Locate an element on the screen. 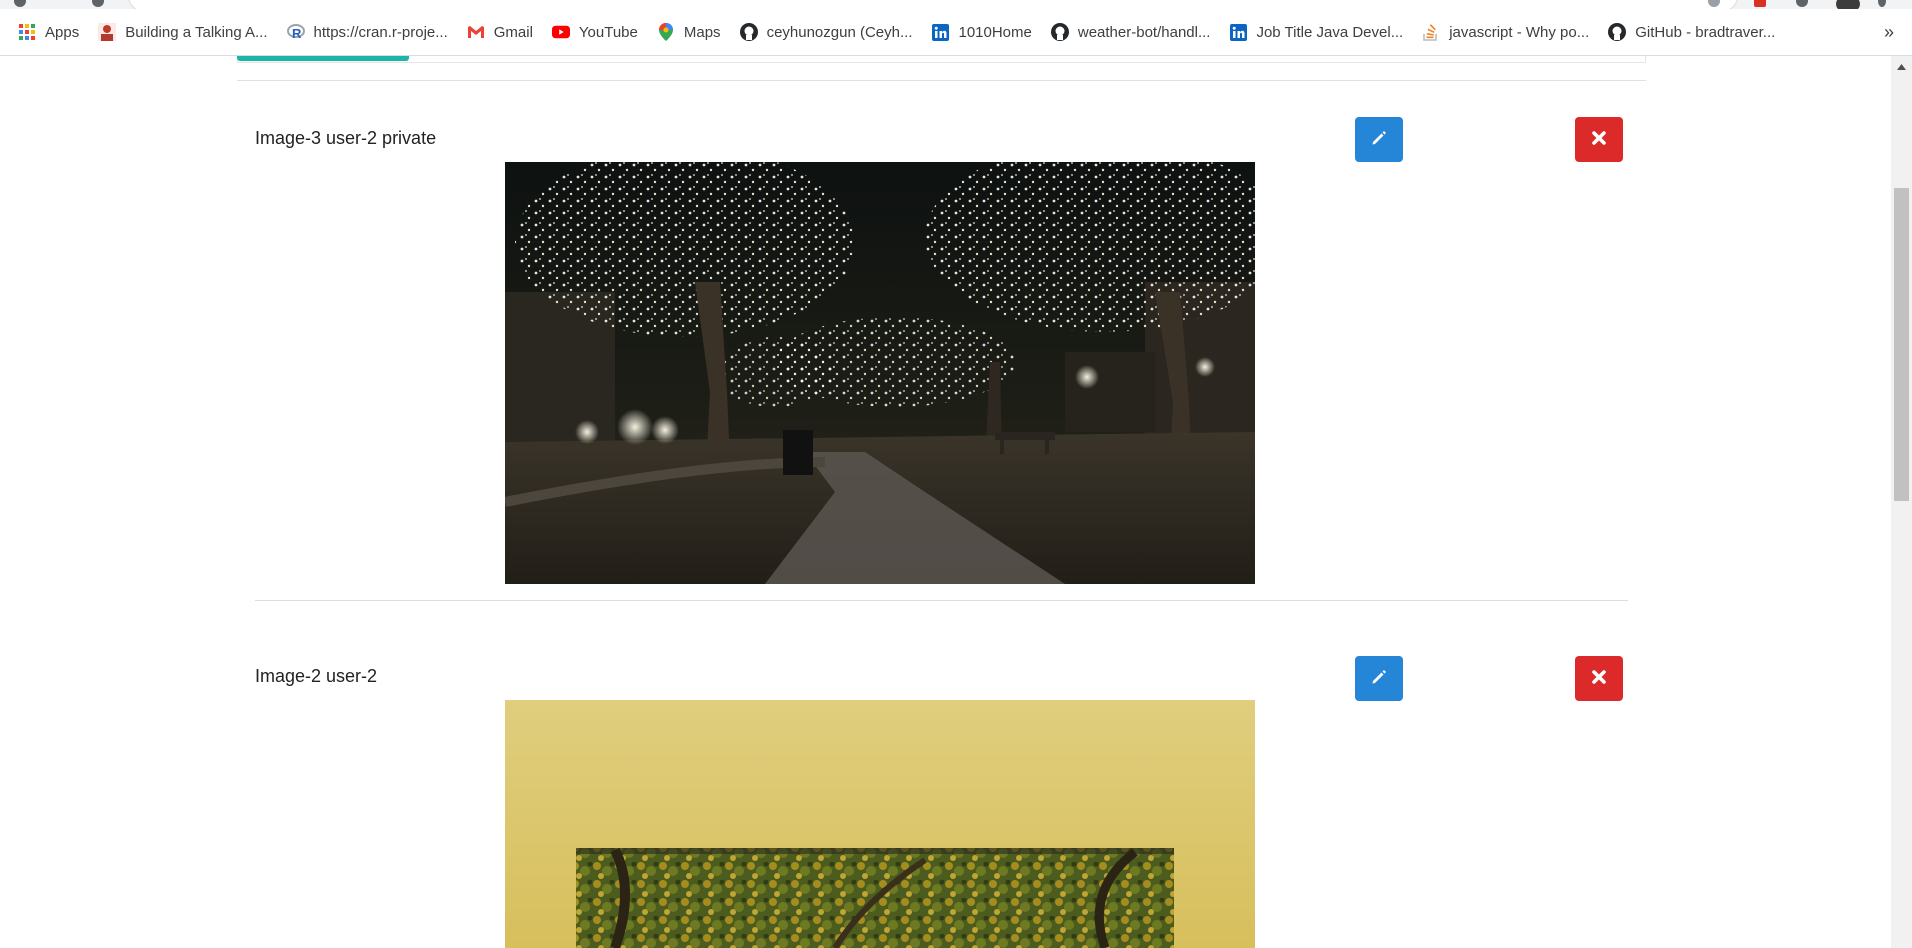  r-logo-icon: R is located at coordinates (295, 32).